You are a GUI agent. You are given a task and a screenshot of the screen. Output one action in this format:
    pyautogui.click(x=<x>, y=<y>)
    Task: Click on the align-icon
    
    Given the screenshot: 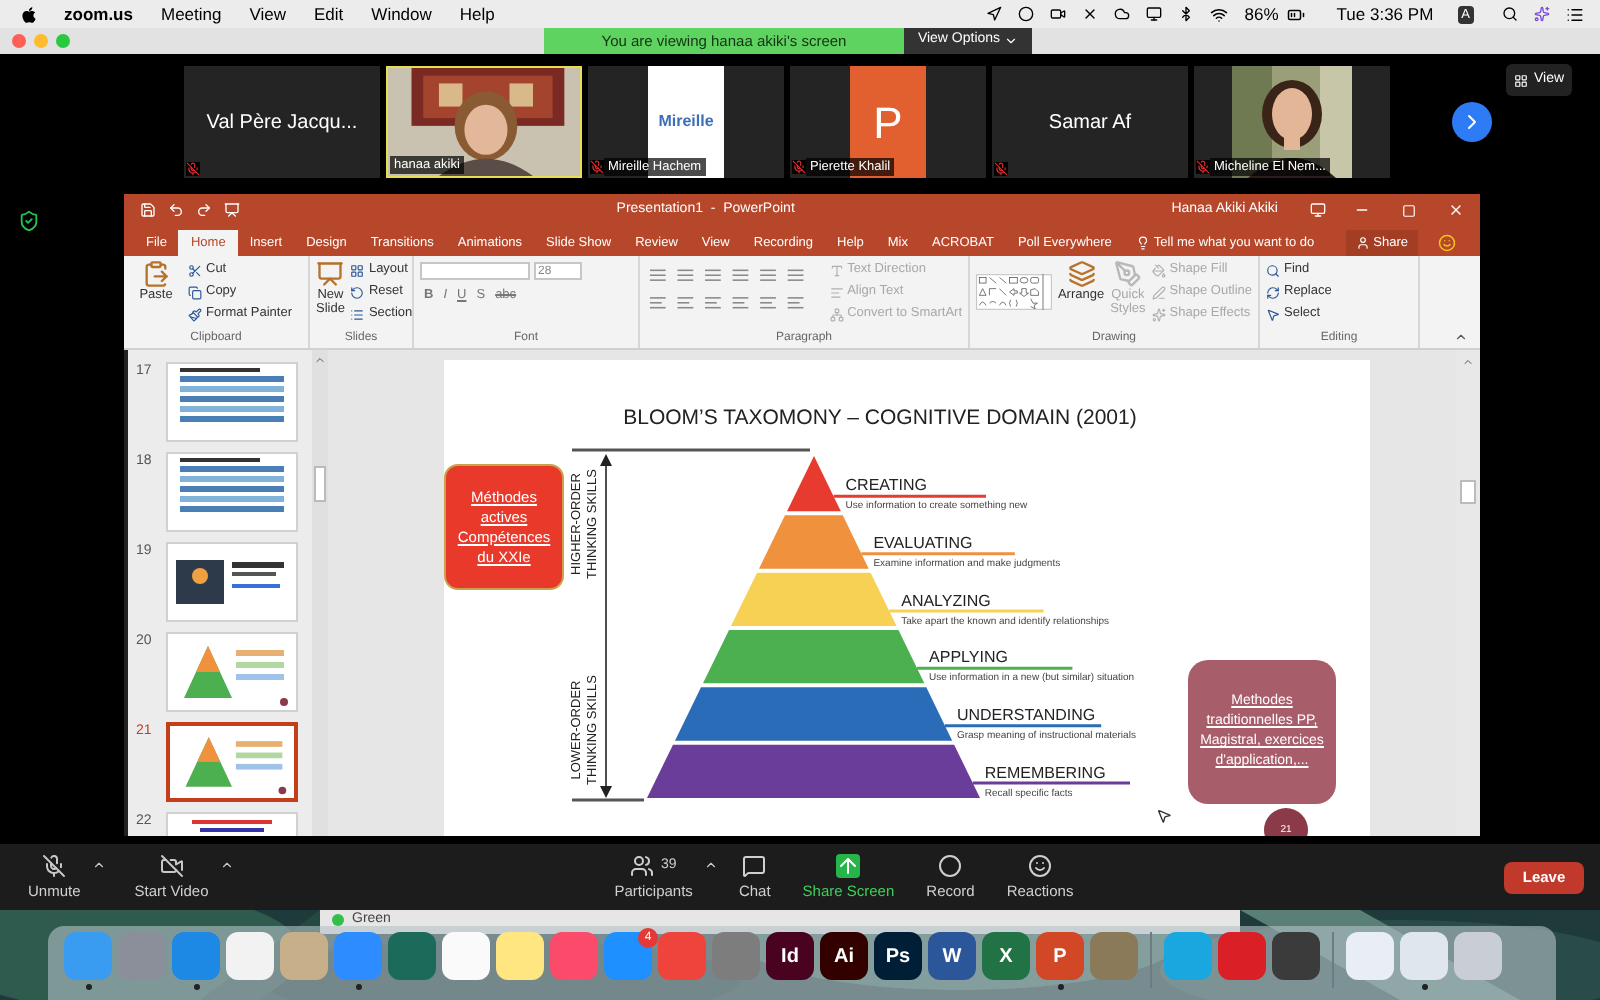 What is the action you would take?
    pyautogui.click(x=836, y=292)
    